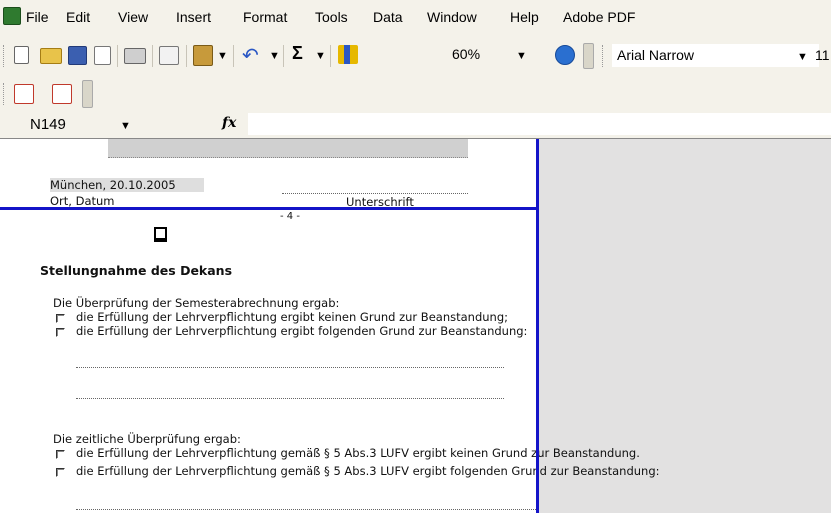 This screenshot has height=513, width=831. What do you see at coordinates (78, 17) in the screenshot?
I see `menu-edit: Edit` at bounding box center [78, 17].